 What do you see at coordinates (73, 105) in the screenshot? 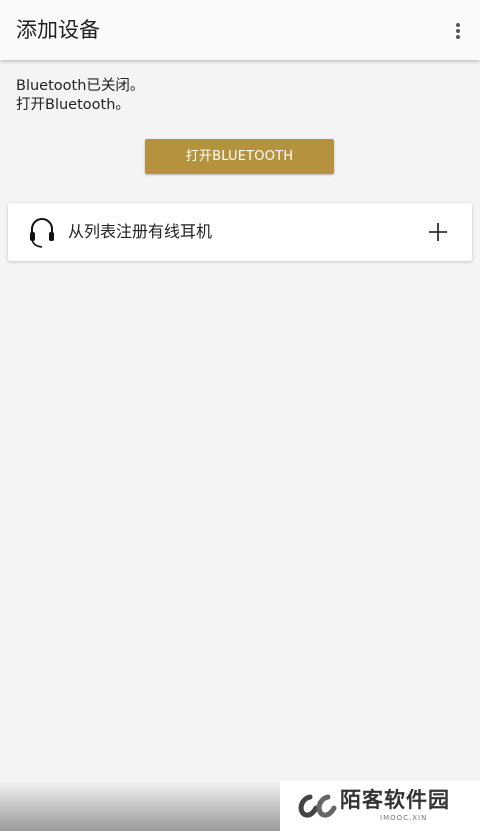
I see `bluetooth-hint-text: 打开Bluetooth。` at bounding box center [73, 105].